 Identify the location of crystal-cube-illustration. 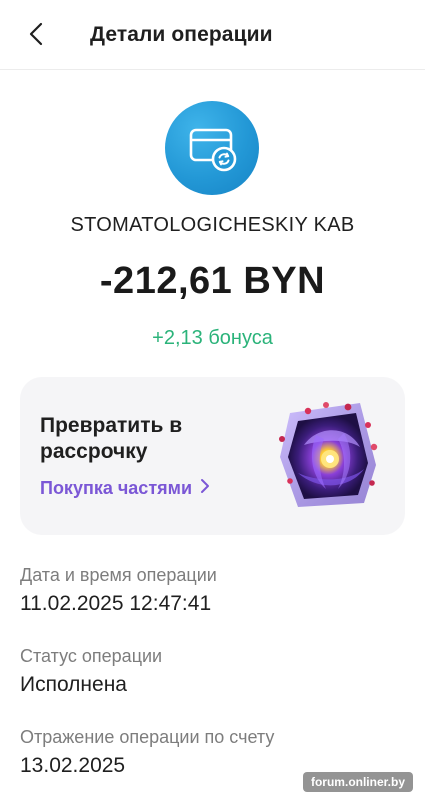
(328, 455).